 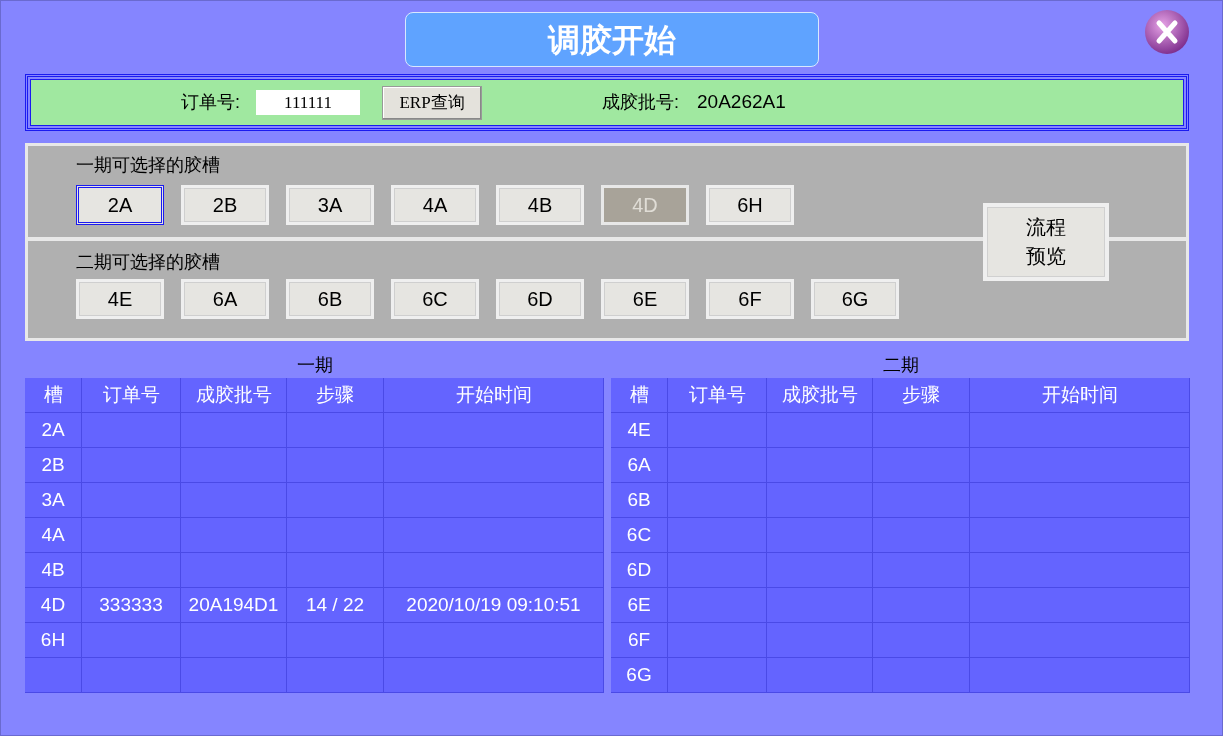 What do you see at coordinates (120, 205) in the screenshot?
I see `slot-button: 2A` at bounding box center [120, 205].